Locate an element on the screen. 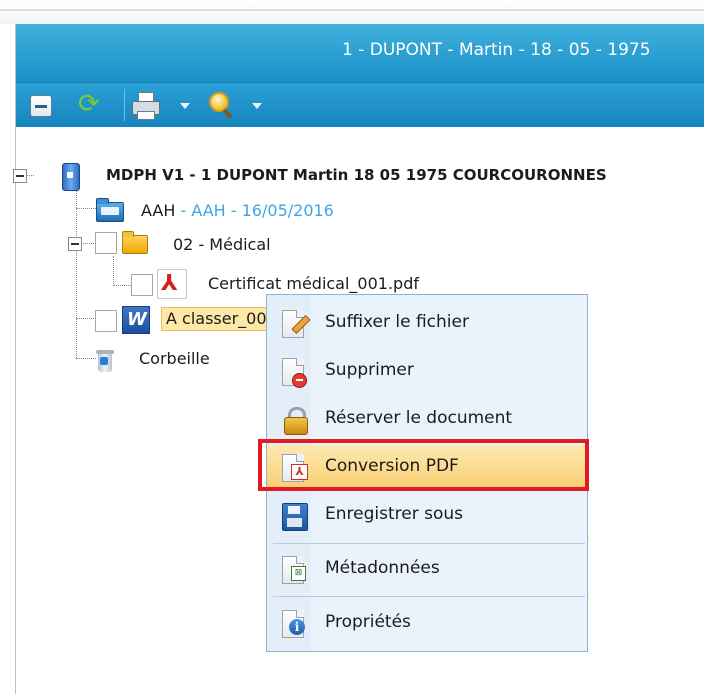  panel-titlebar: 1 - DUPONT - Martin - 18 - 05 - 1975 is located at coordinates (360, 53).